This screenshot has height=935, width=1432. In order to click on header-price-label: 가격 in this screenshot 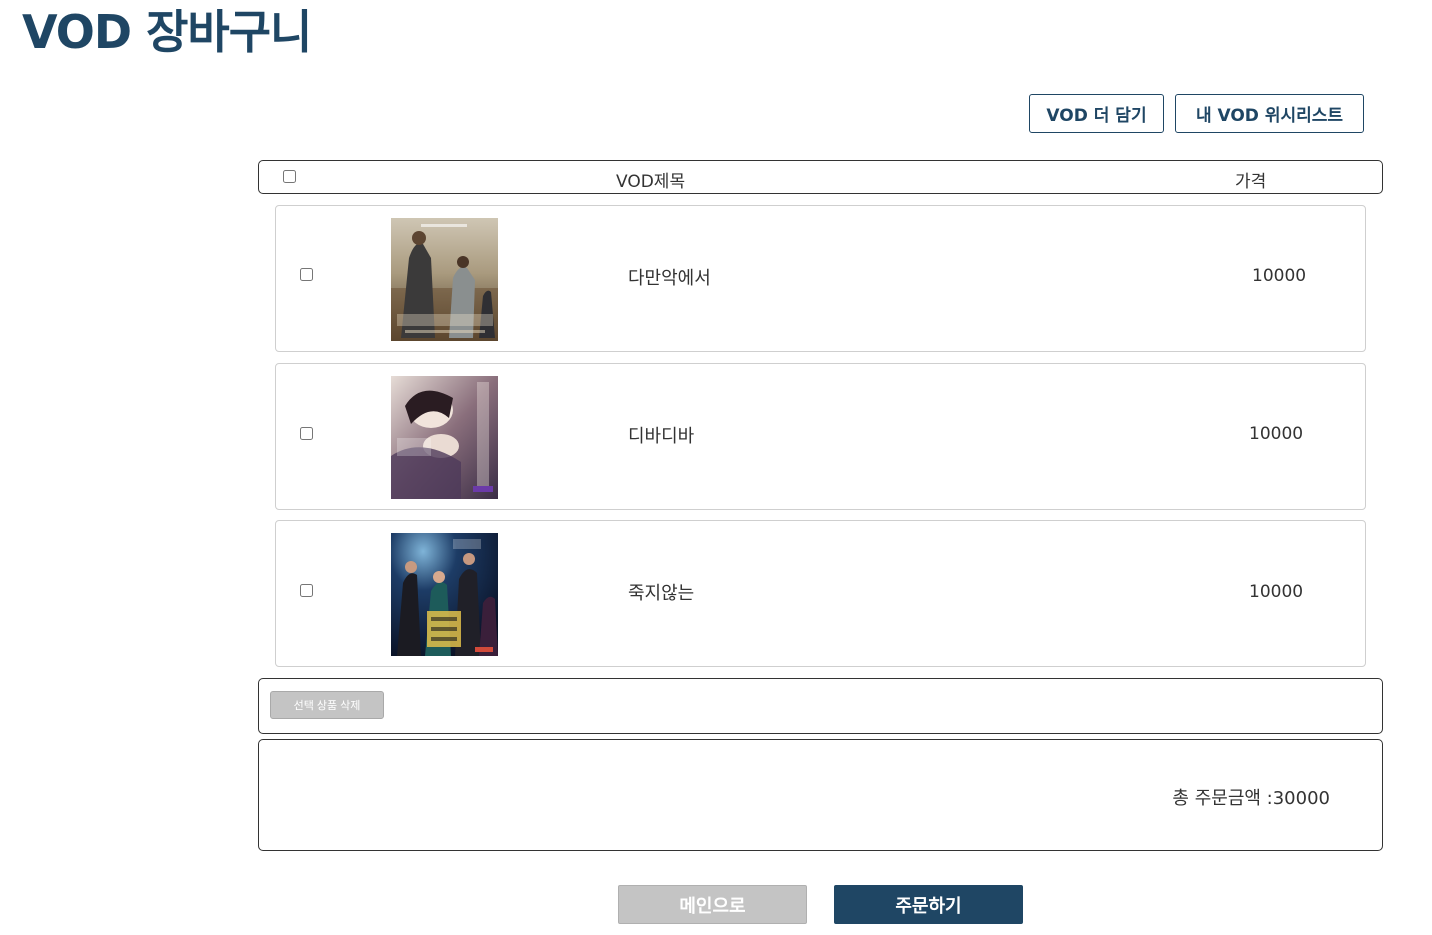, I will do `click(1251, 182)`.